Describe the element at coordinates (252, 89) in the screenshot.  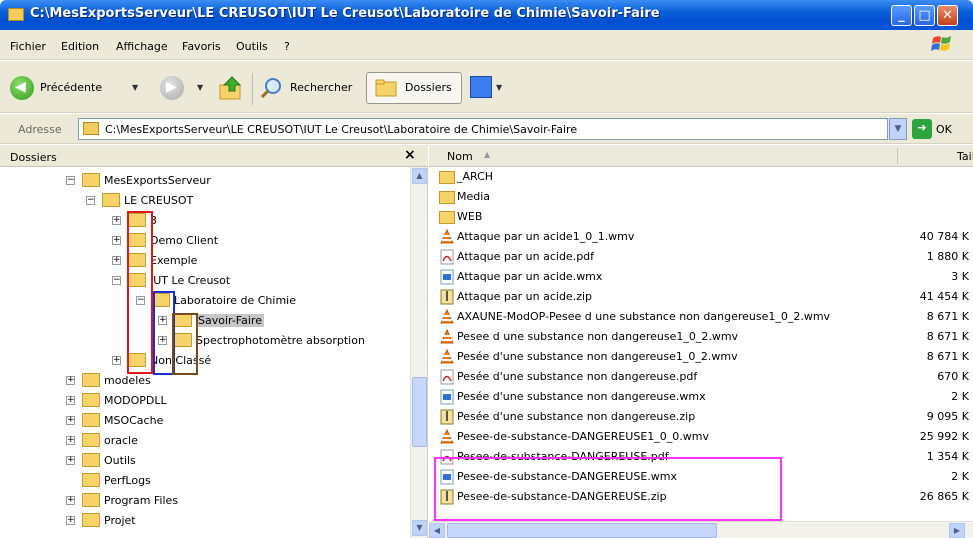
I see `toolbar-separator` at that location.